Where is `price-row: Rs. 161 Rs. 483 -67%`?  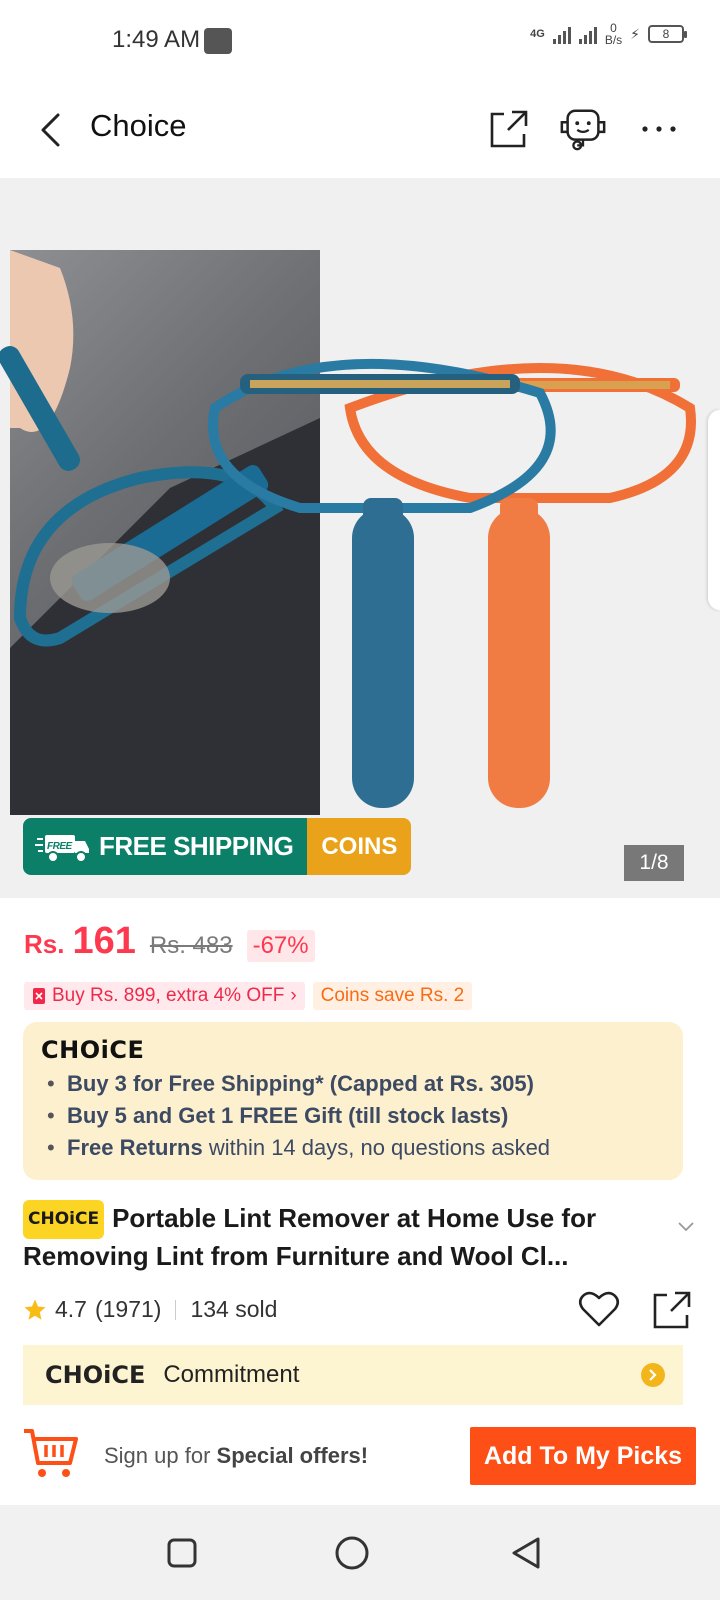 price-row: Rs. 161 Rs. 483 -67% is located at coordinates (169, 941).